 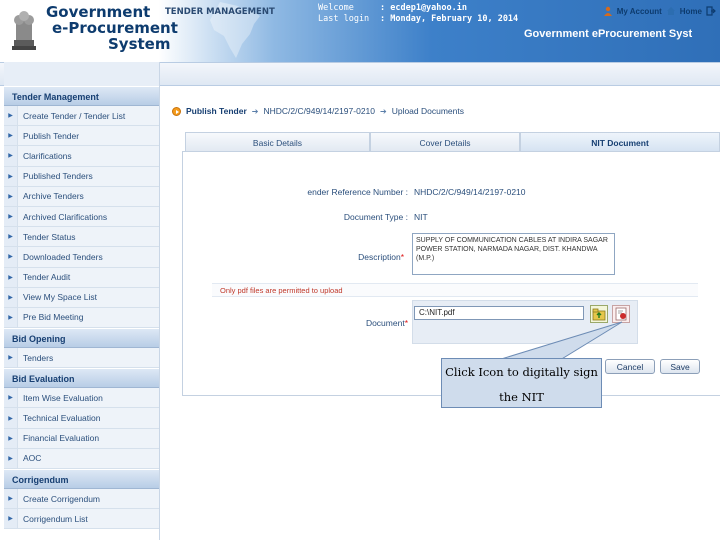 I want to click on sidebar-item-view-my-space: ▶ View My Space List, so click(x=81, y=297).